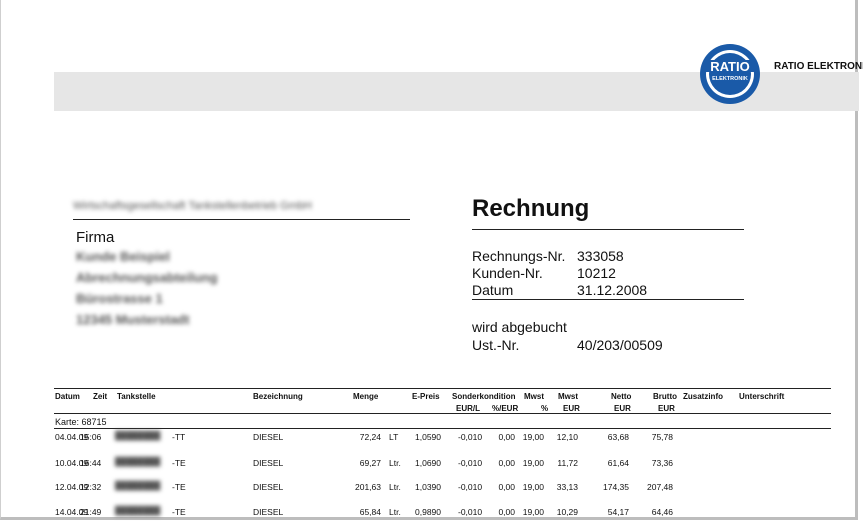 This screenshot has height=524, width=863. I want to click on cell-mwst-eur: 11,72, so click(567, 463).